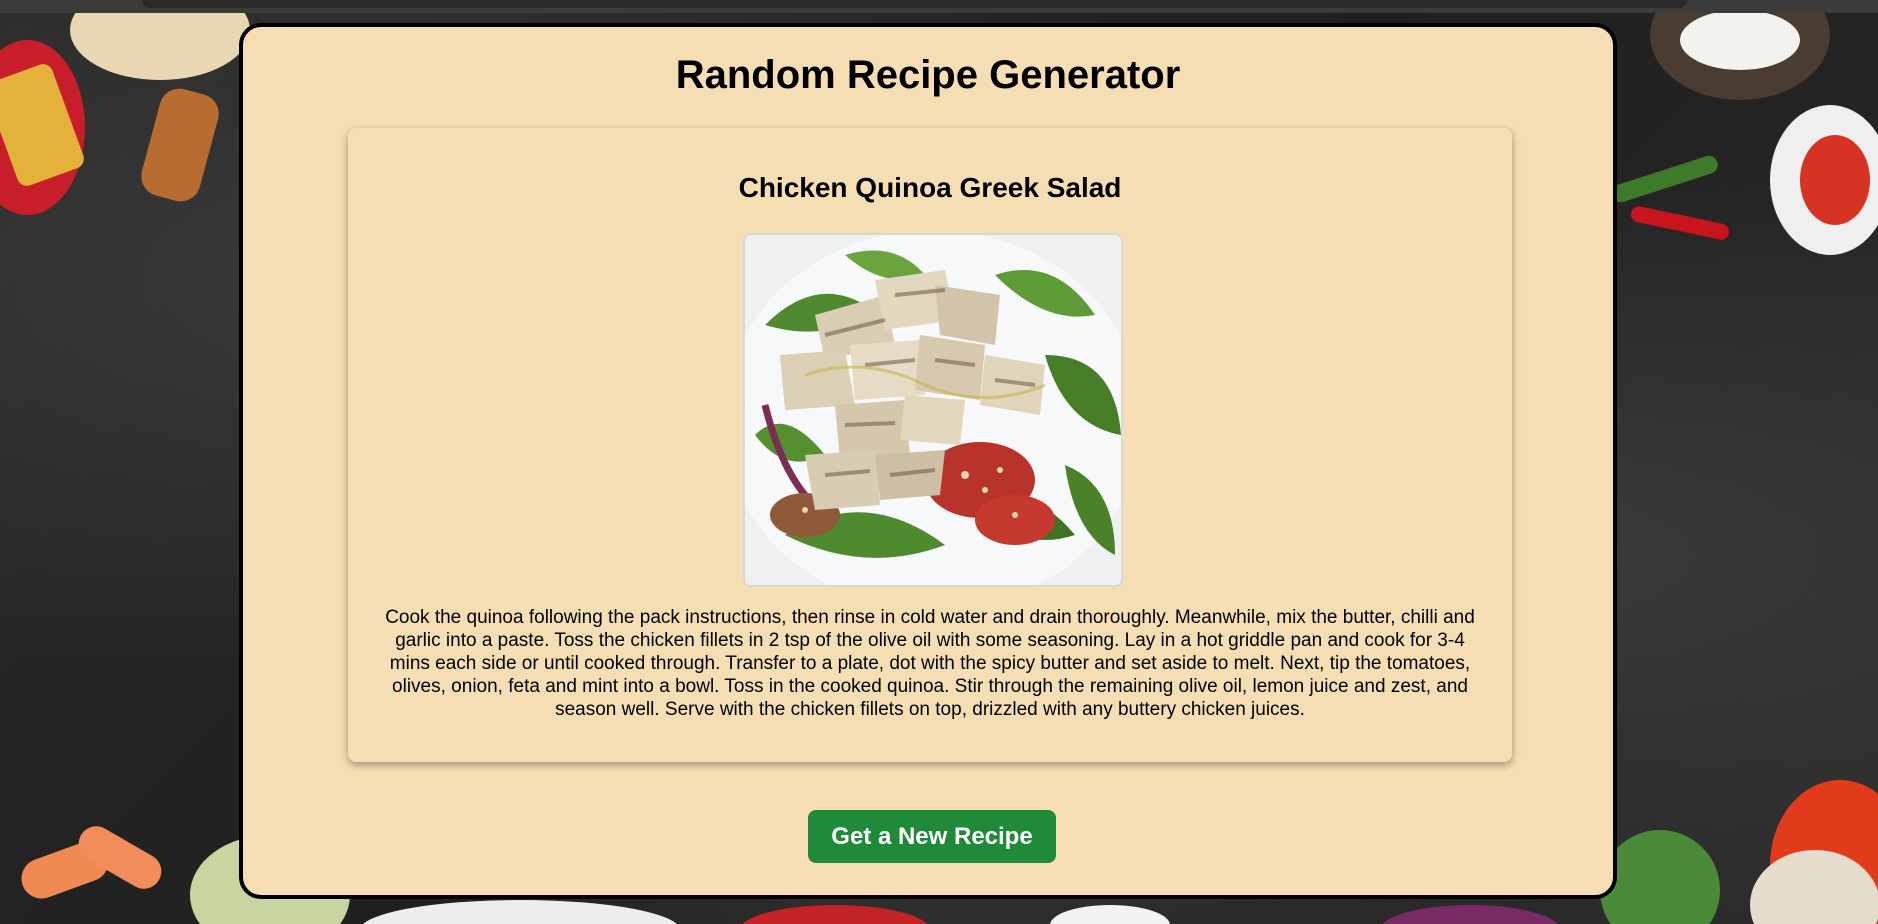 The width and height of the screenshot is (1878, 924). What do you see at coordinates (1665, 179) in the screenshot?
I see `green-chili-decoration` at bounding box center [1665, 179].